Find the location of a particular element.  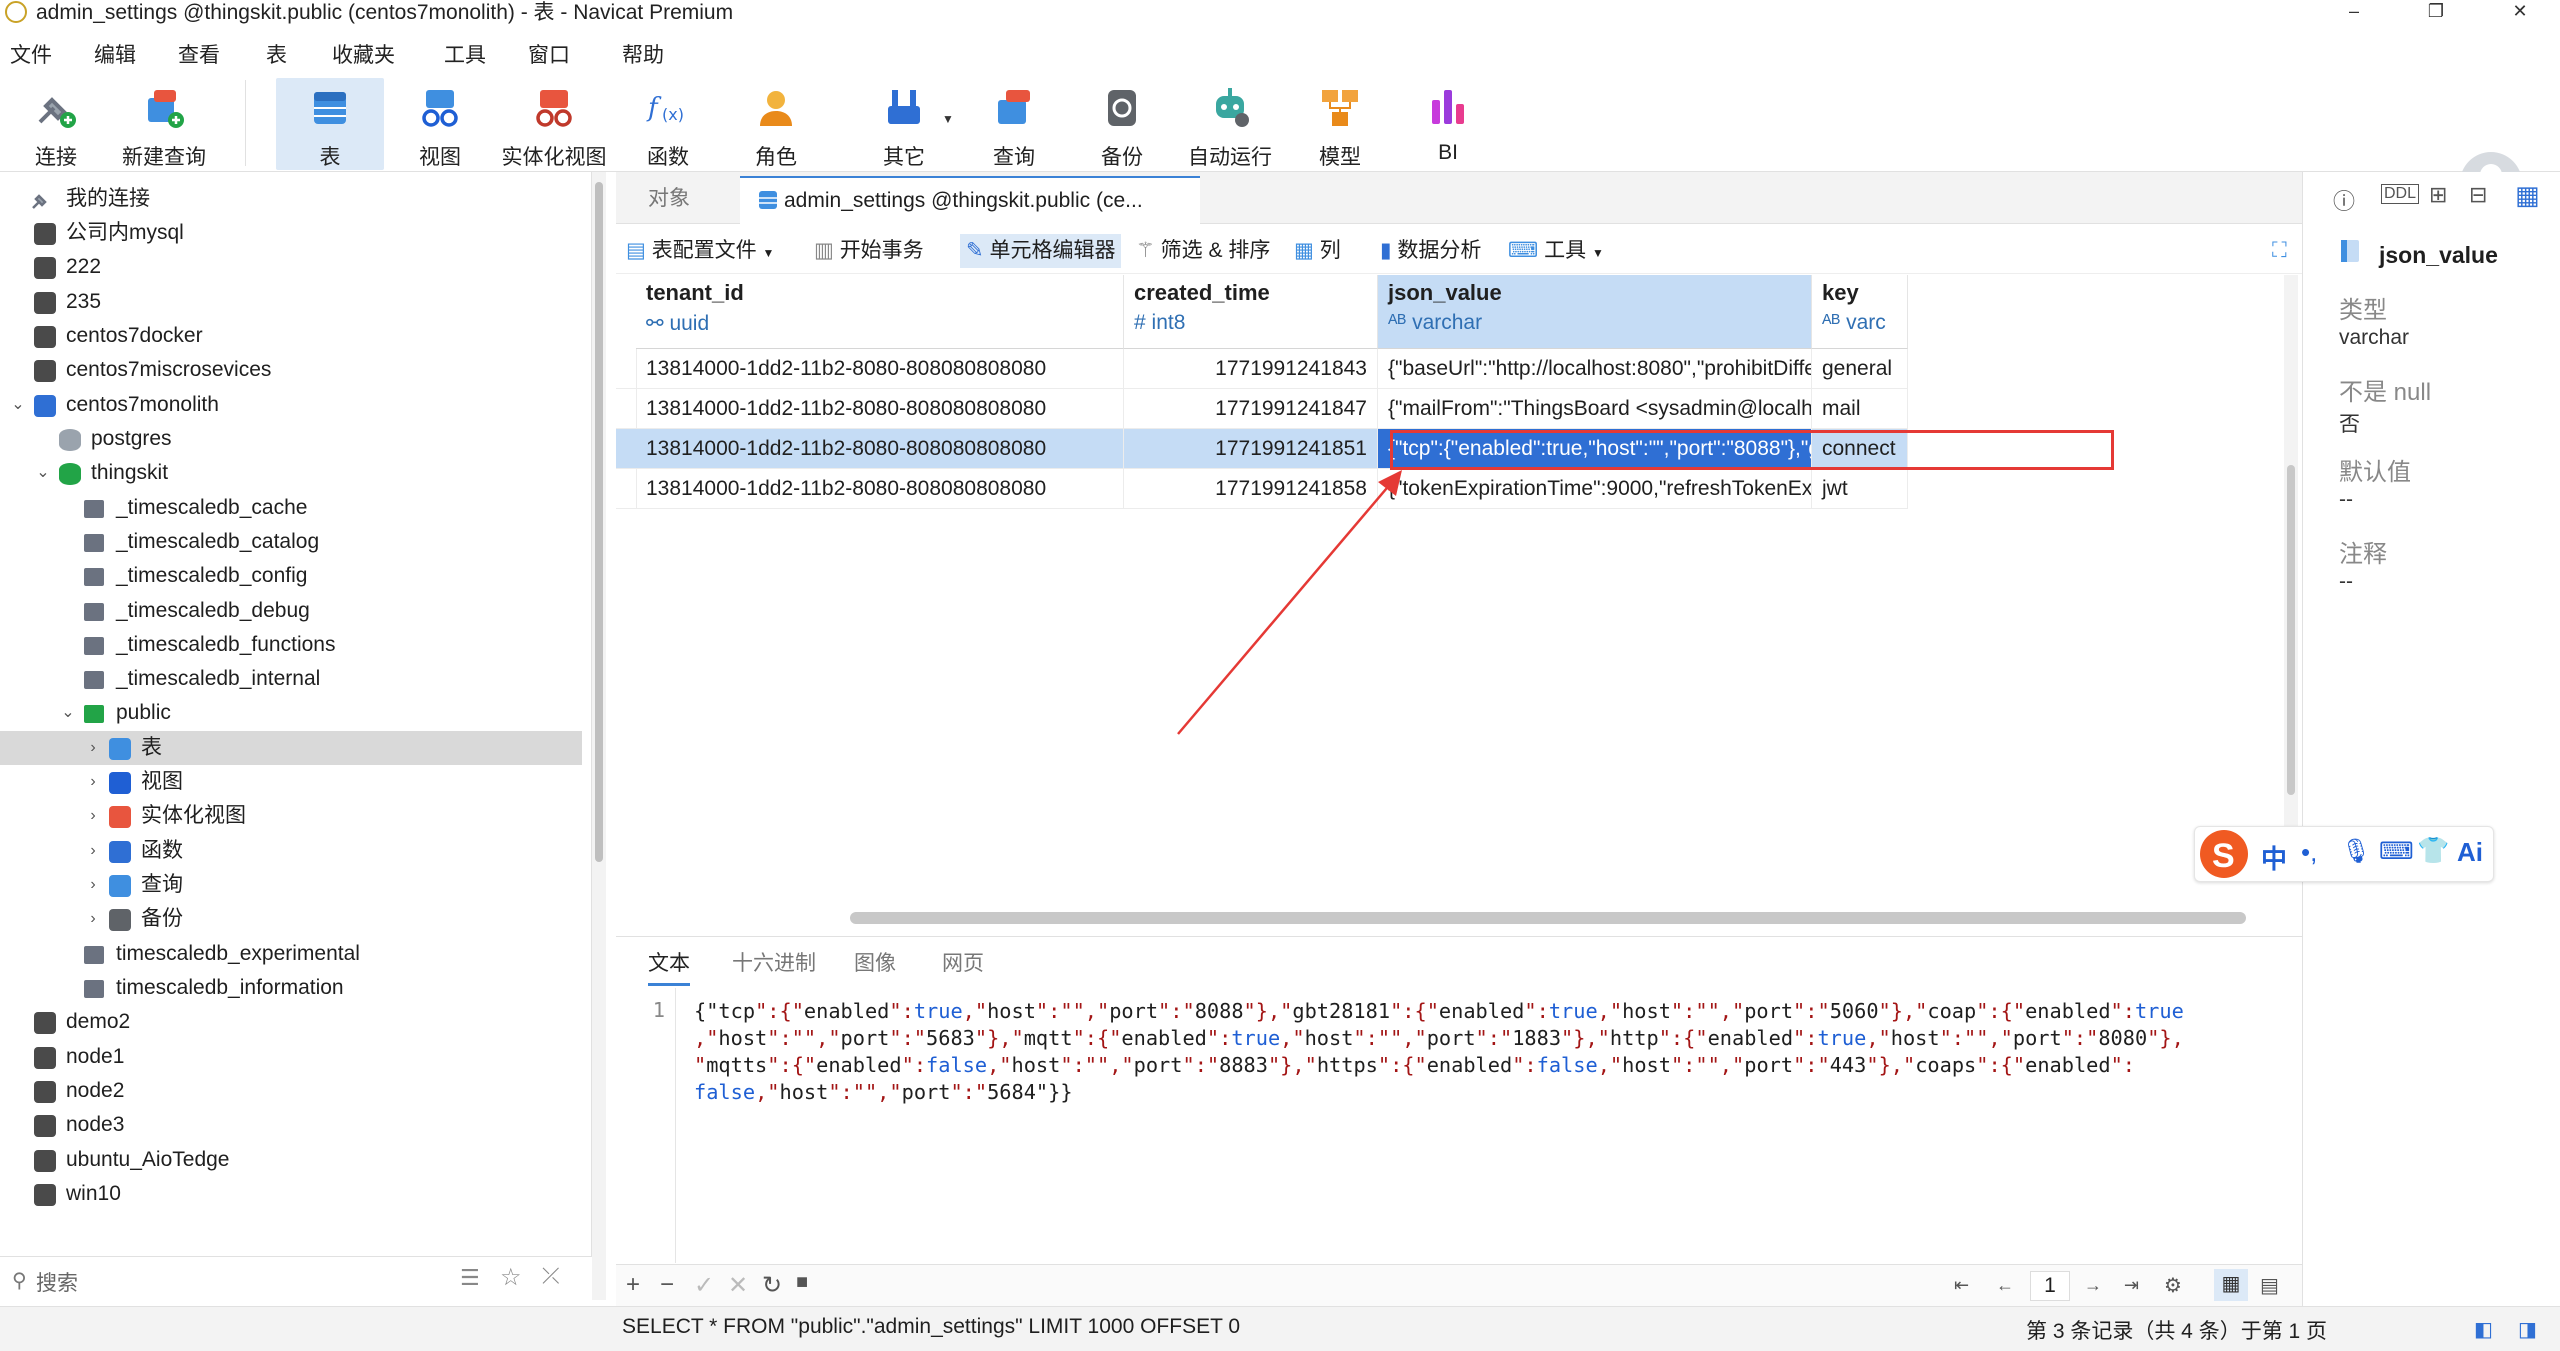

ime-ai-button: Ai is located at coordinates (2470, 852).